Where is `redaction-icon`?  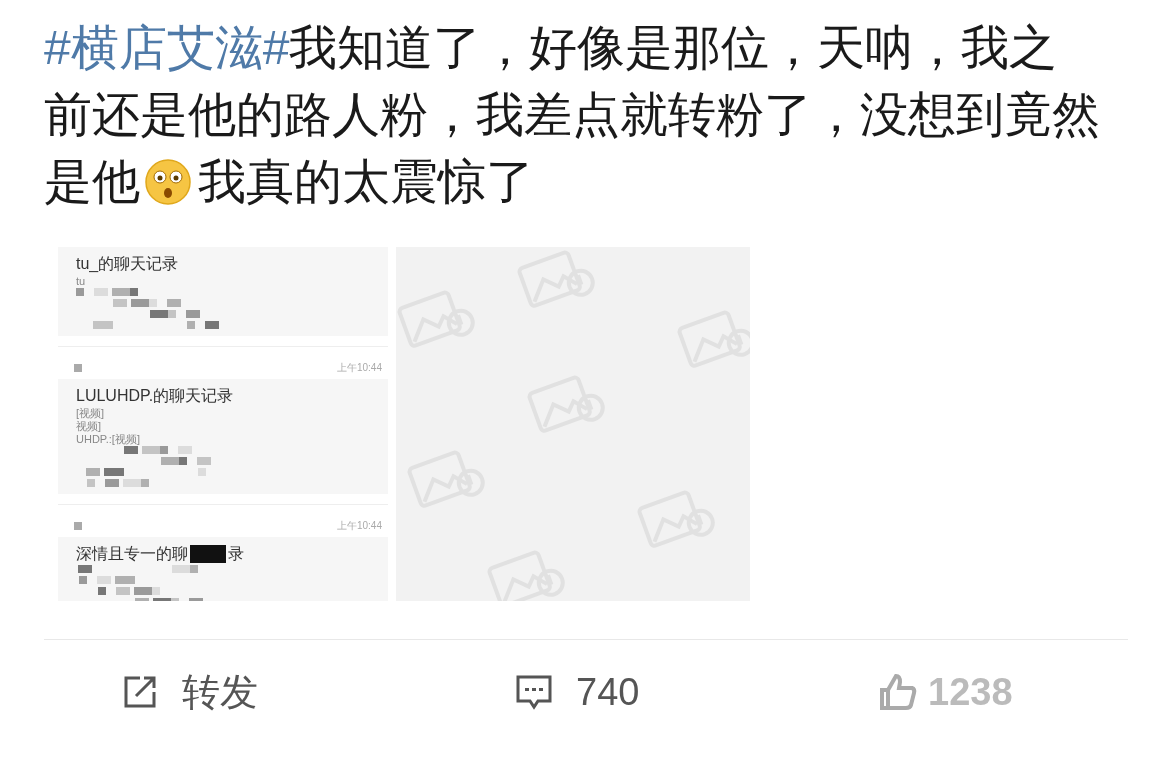
redaction-icon is located at coordinates (208, 554).